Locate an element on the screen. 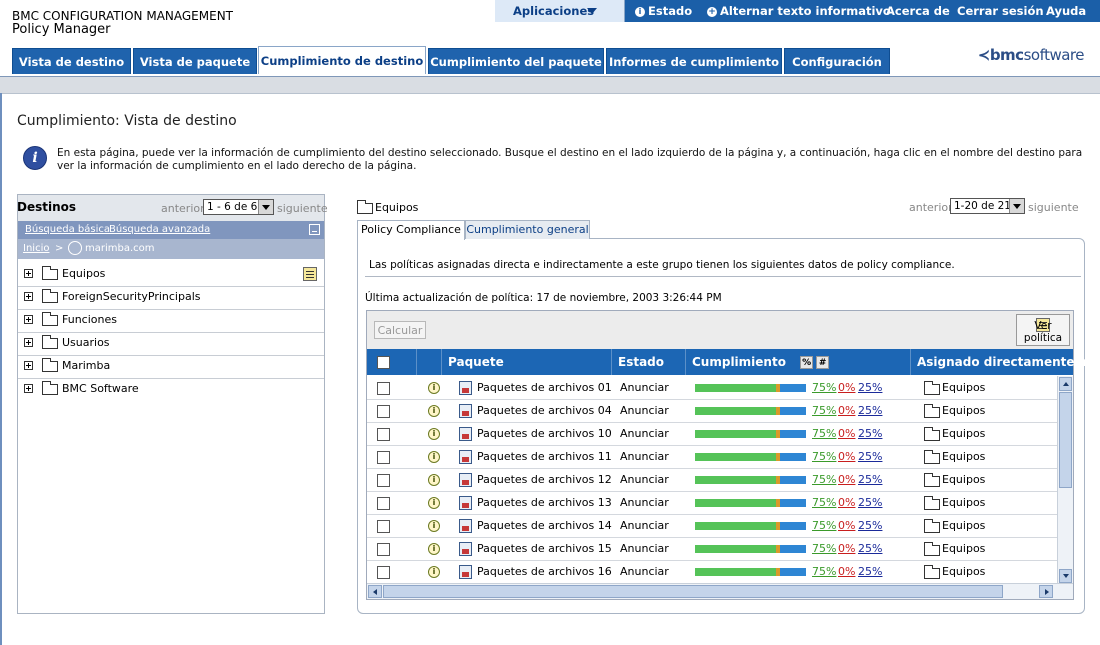 The width and height of the screenshot is (1100, 645). vertical-scrollbar is located at coordinates (1065, 480).